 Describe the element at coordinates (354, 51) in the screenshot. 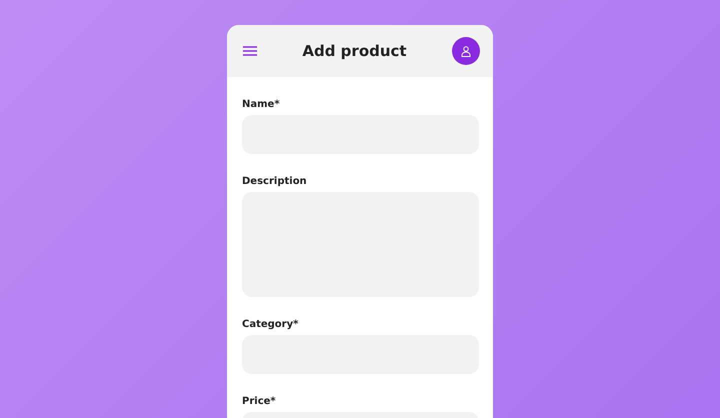

I see `page-title: Add product` at that location.